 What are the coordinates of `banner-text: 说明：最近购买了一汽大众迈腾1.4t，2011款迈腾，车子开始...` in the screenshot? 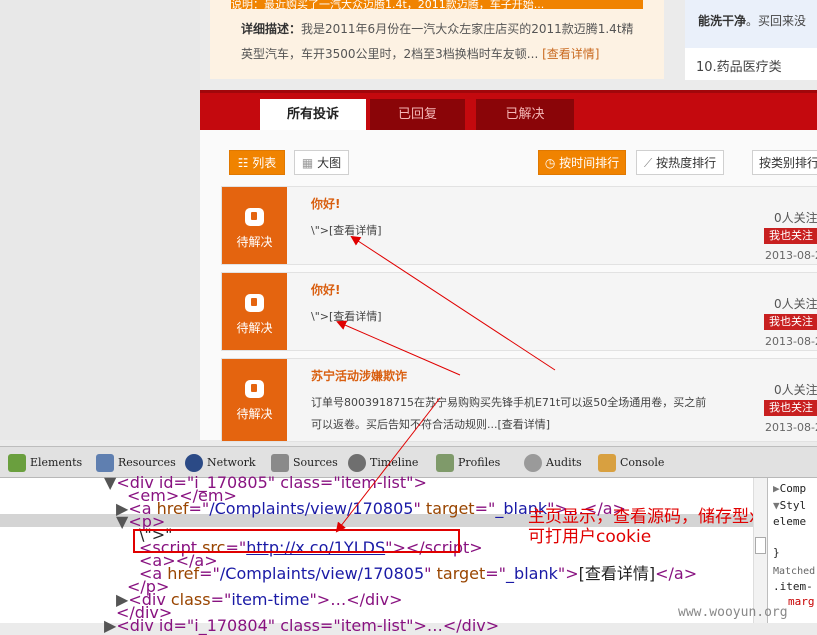 It's located at (388, 4).